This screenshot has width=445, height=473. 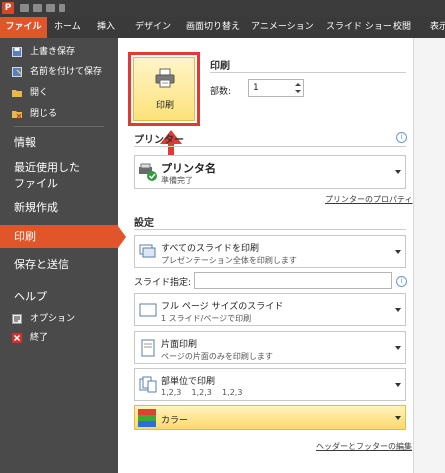 I want to click on printer-properties-link: プリンターのプロパティ, so click(x=369, y=199).